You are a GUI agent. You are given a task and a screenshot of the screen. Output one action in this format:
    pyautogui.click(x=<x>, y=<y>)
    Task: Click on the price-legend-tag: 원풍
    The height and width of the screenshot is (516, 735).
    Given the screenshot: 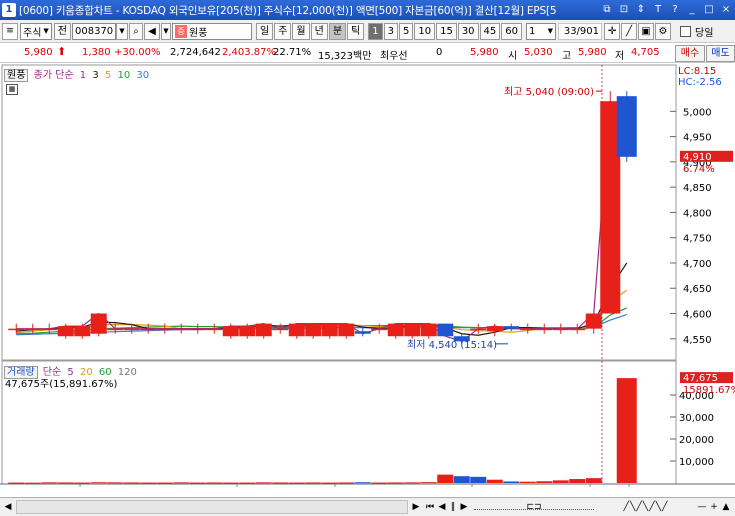 What is the action you would take?
    pyautogui.click(x=16, y=75)
    